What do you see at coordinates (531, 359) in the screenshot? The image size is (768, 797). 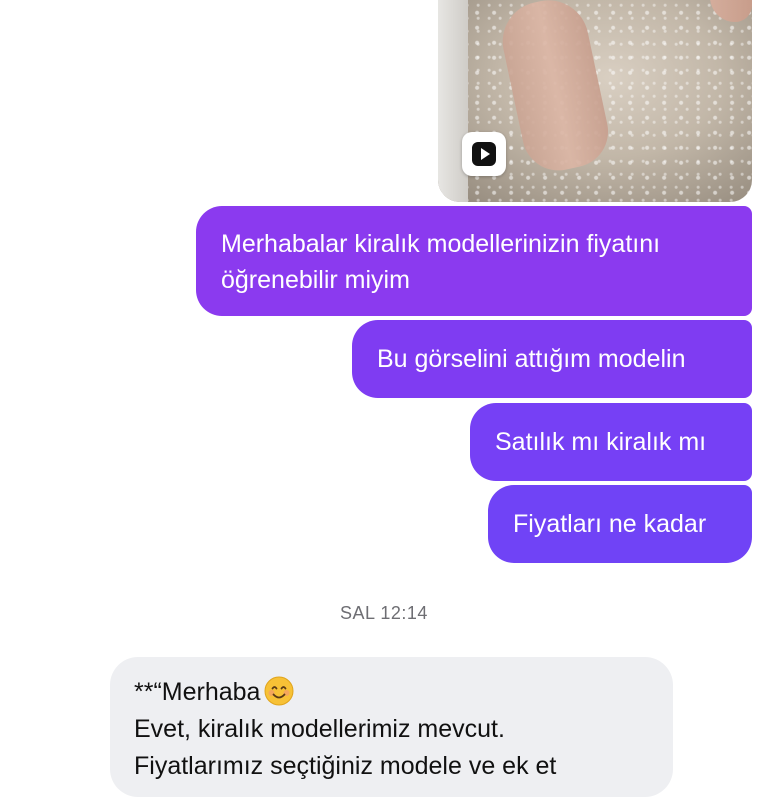 I see `message-text: Bu görselini attığım modelin` at bounding box center [531, 359].